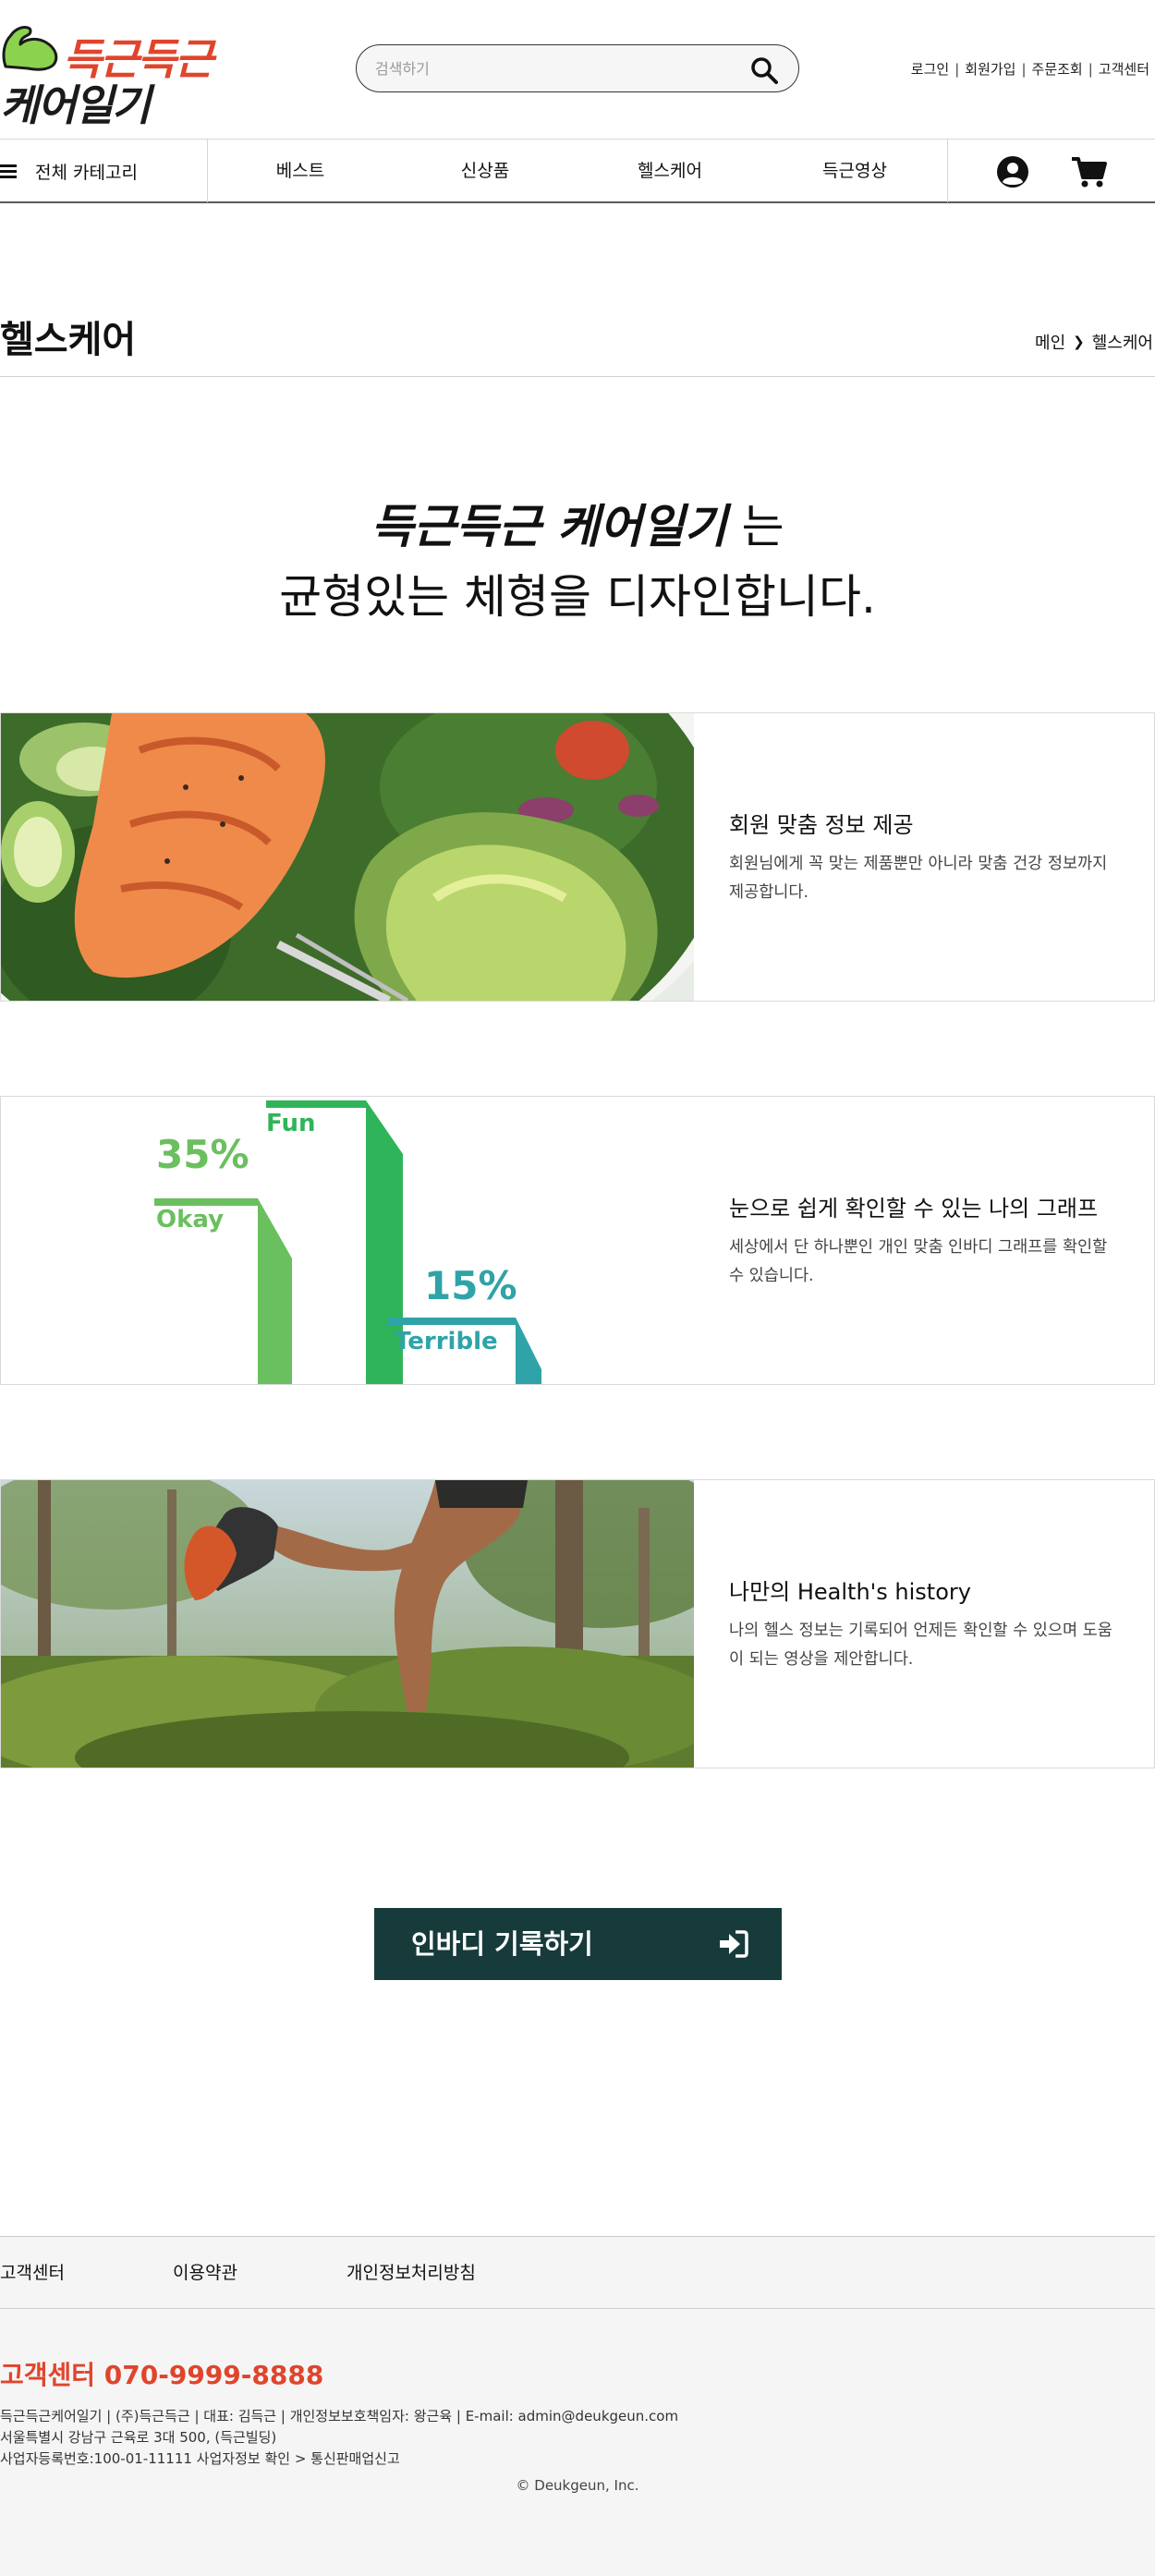  Describe the element at coordinates (9, 171) in the screenshot. I see `hamburger-icon` at that location.